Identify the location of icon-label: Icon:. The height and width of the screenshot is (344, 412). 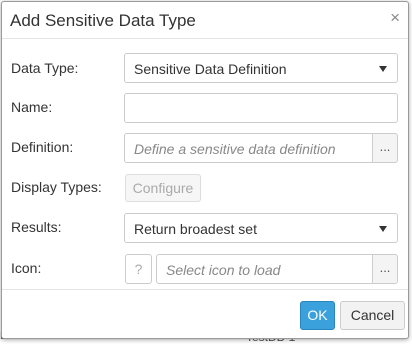
(26, 268).